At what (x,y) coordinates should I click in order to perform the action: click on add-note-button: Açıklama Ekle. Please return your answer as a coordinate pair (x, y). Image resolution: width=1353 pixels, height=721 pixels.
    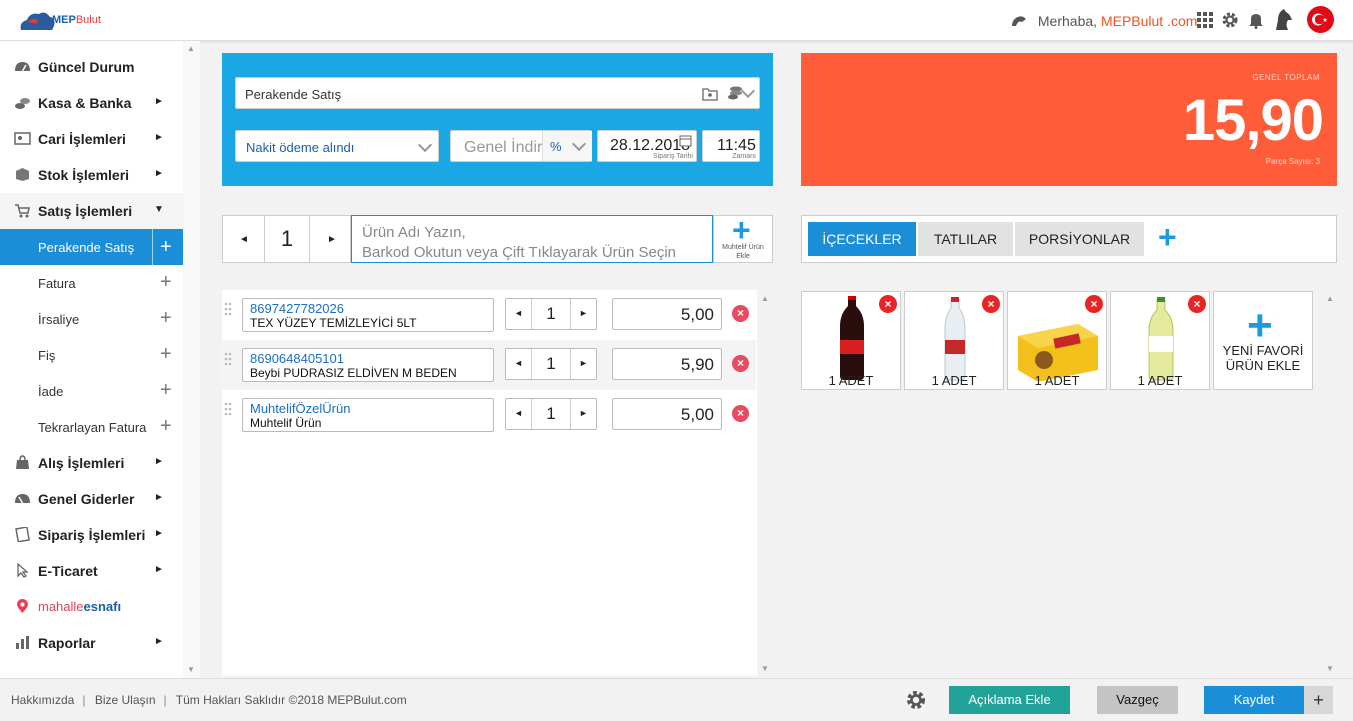
    Looking at the image, I should click on (1009, 700).